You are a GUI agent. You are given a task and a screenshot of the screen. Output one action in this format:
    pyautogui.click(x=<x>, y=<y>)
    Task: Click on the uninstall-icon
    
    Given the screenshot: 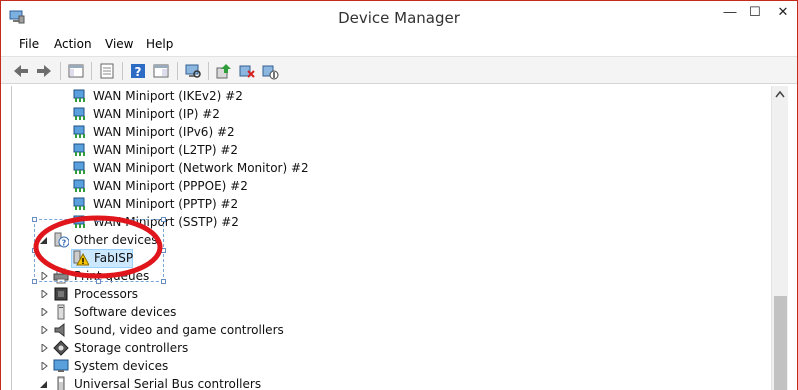 What is the action you would take?
    pyautogui.click(x=247, y=71)
    